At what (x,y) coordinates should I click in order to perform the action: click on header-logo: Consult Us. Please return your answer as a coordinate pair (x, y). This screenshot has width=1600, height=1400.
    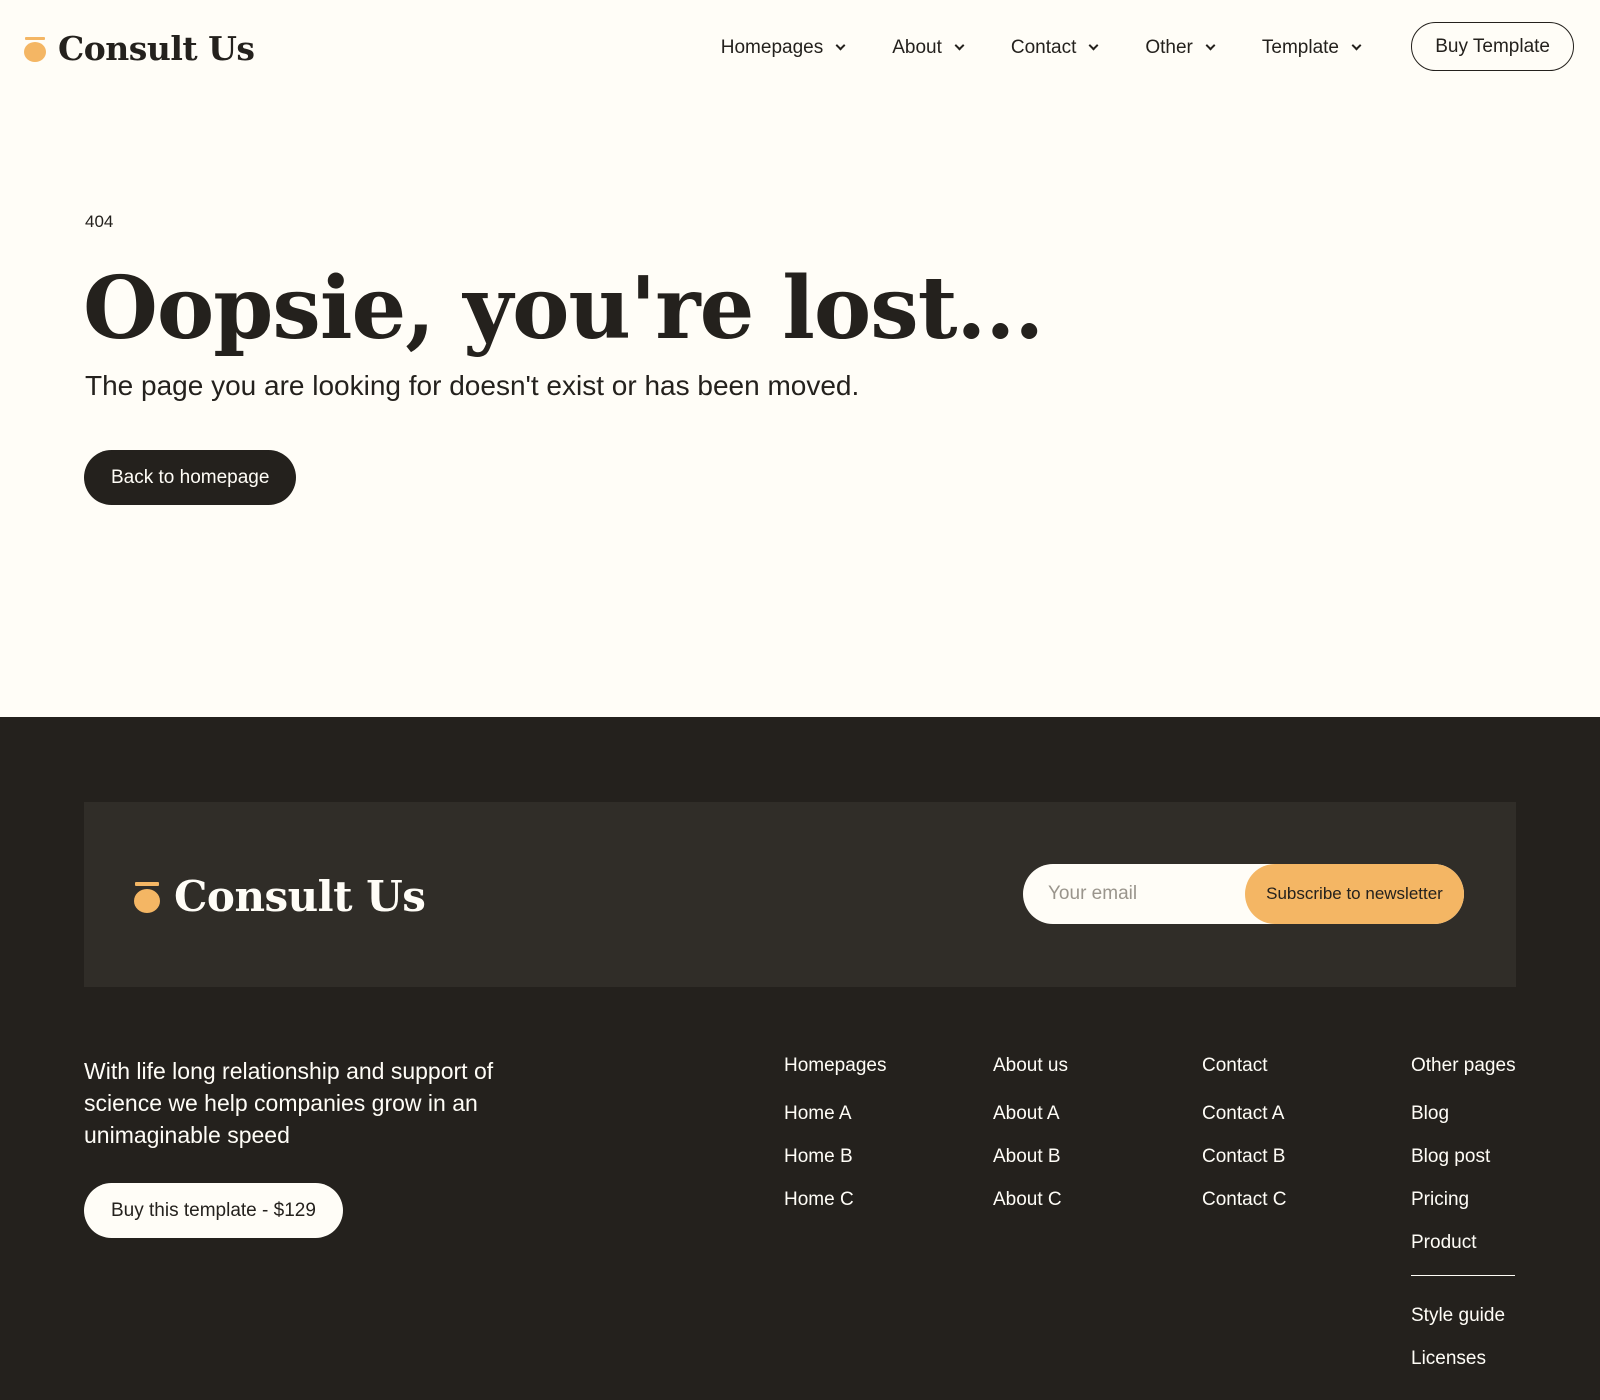
    Looking at the image, I should click on (139, 48).